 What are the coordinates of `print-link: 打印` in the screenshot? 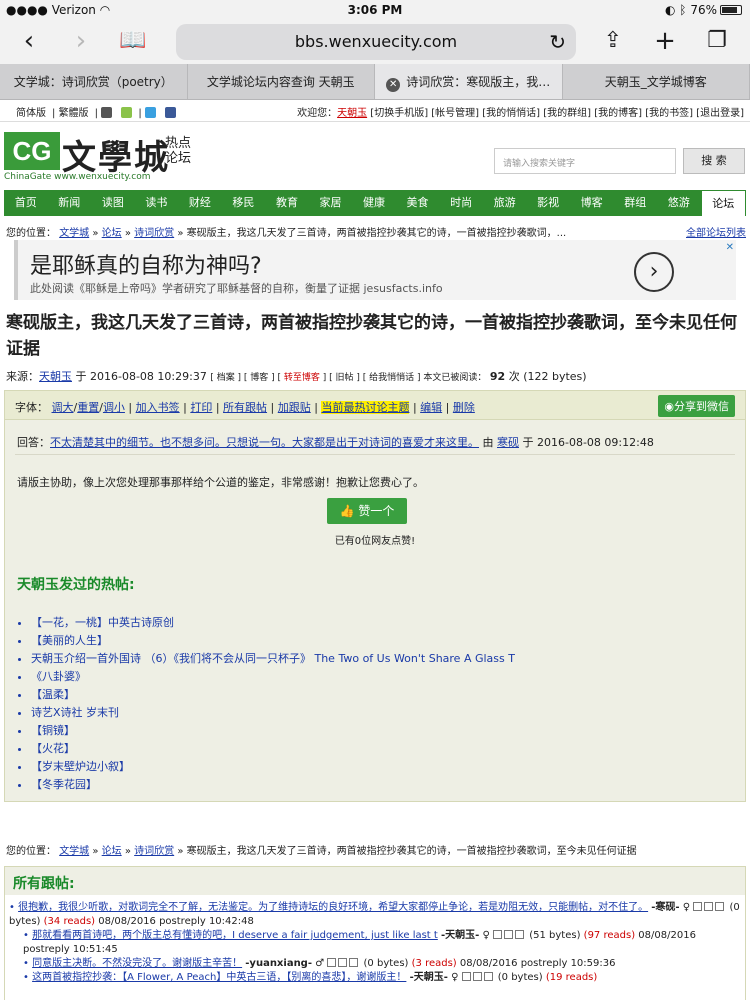 It's located at (201, 407).